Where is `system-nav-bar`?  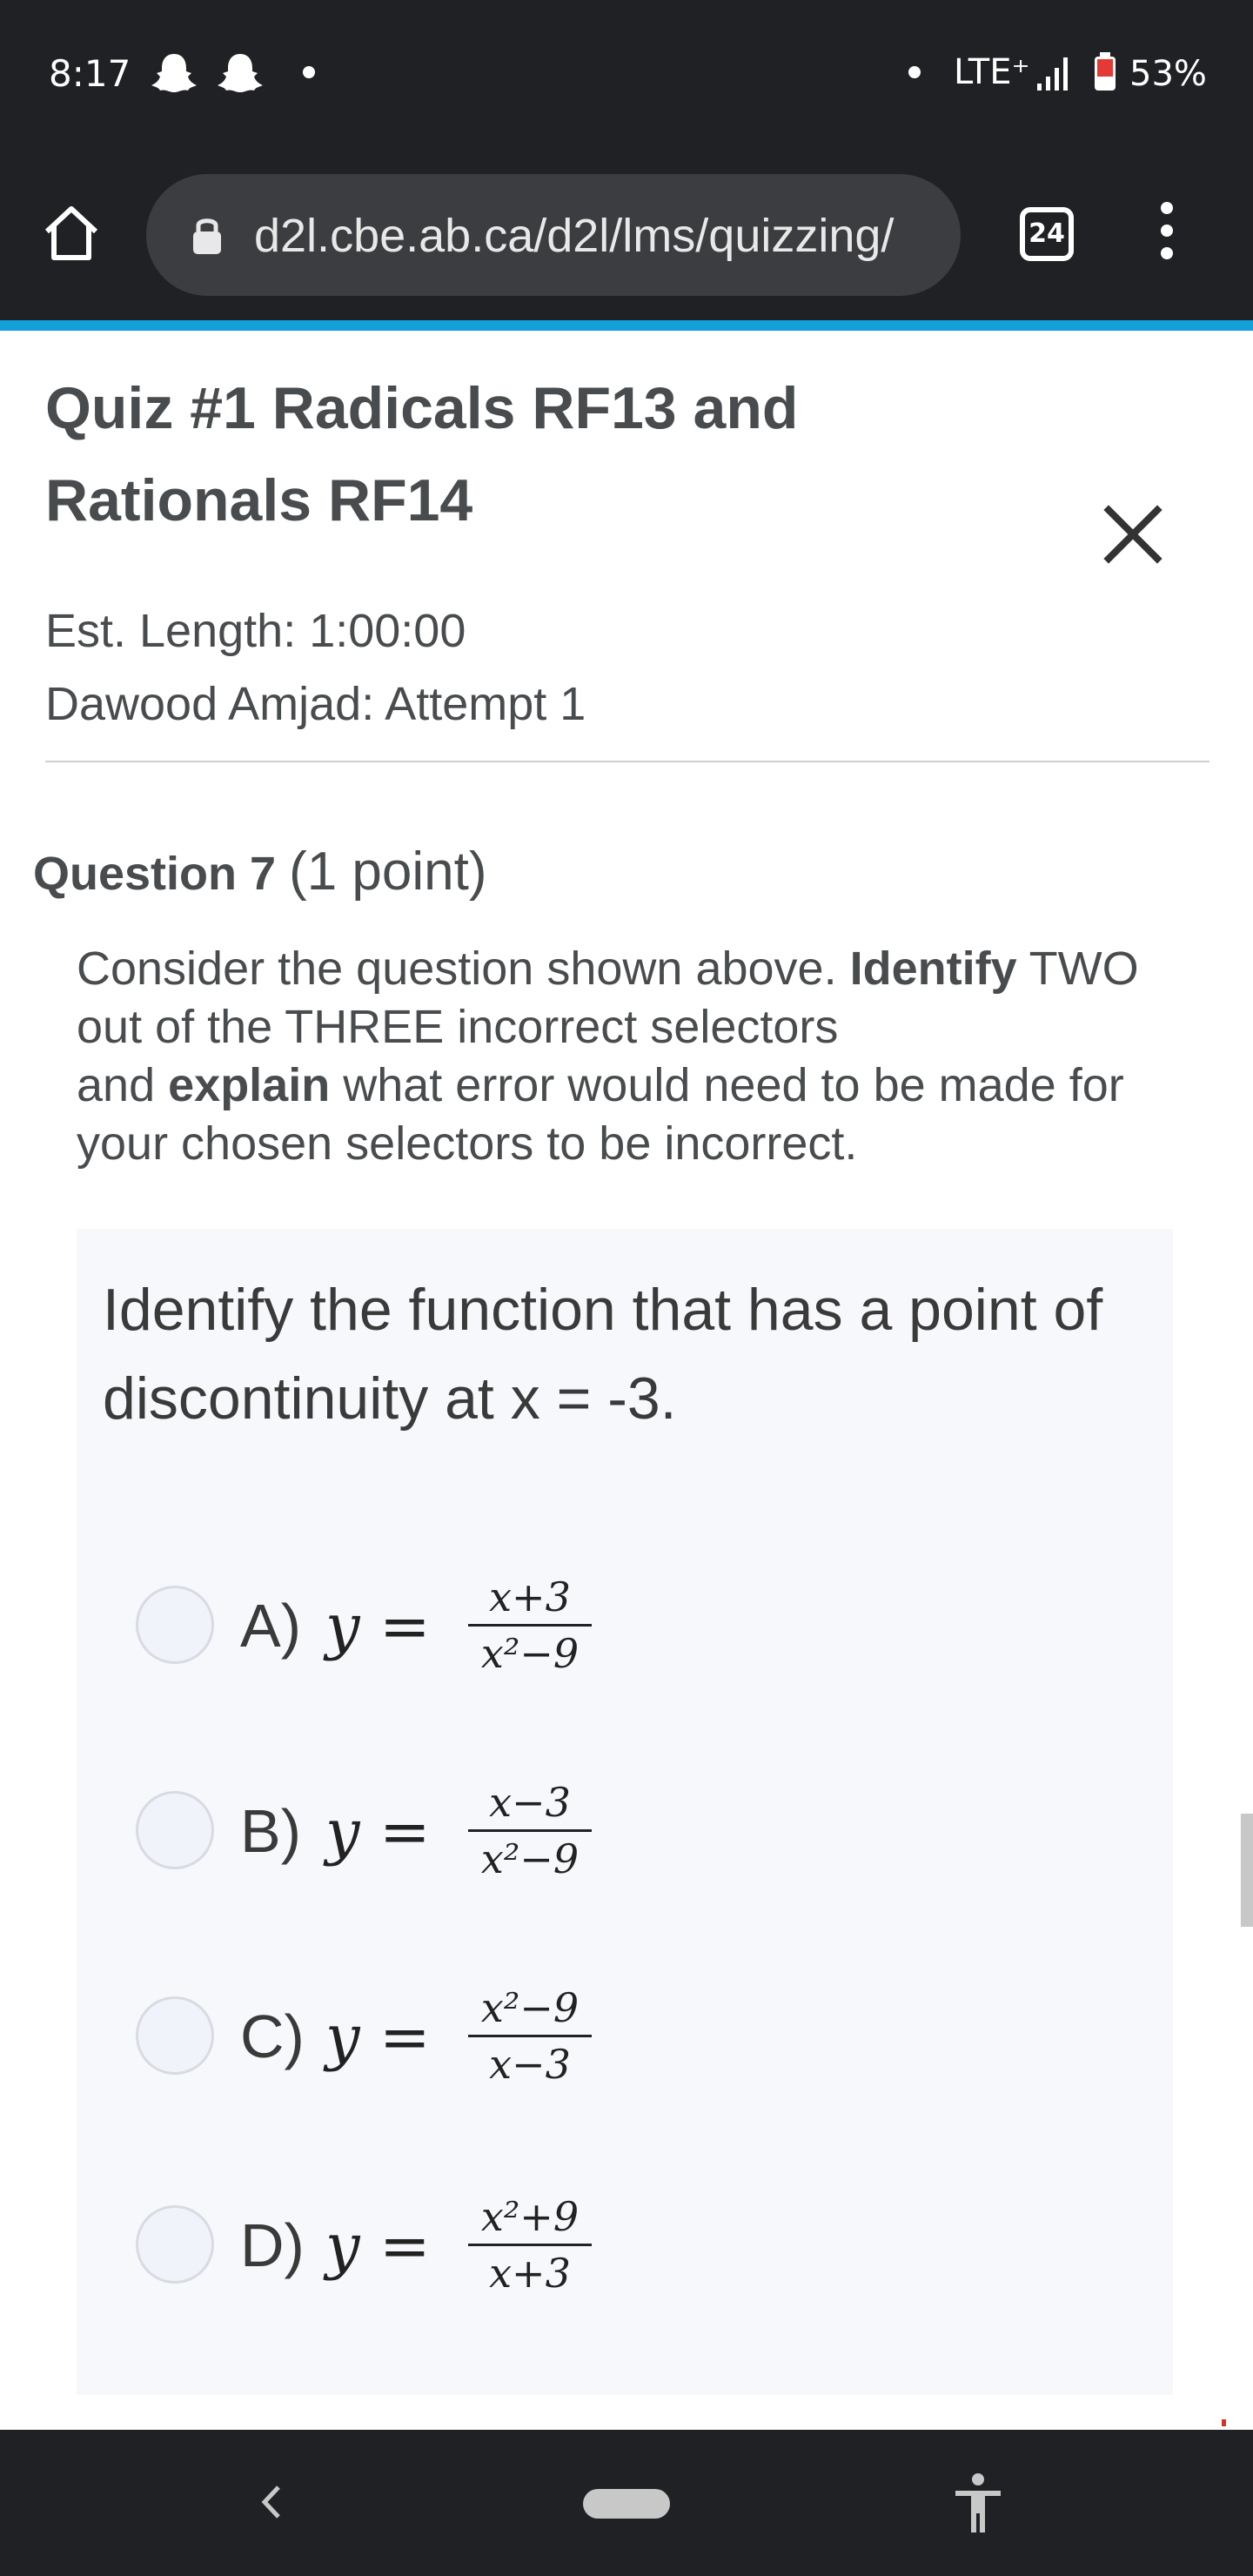
system-nav-bar is located at coordinates (626, 2503).